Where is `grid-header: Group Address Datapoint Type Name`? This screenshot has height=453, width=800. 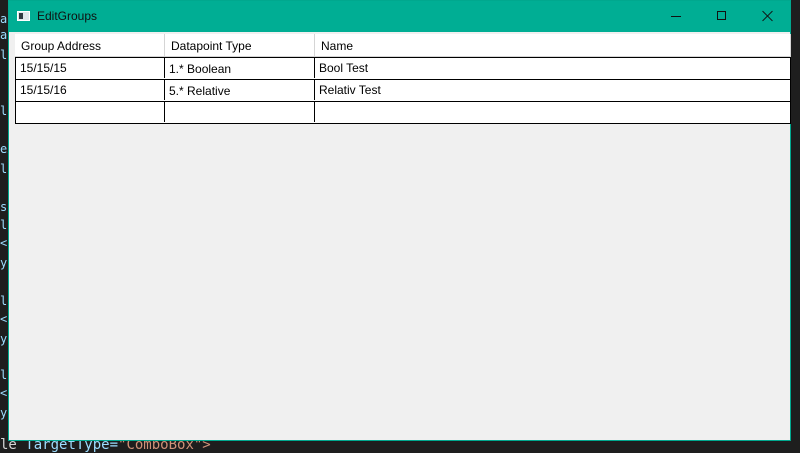
grid-header: Group Address Datapoint Type Name is located at coordinates (403, 45).